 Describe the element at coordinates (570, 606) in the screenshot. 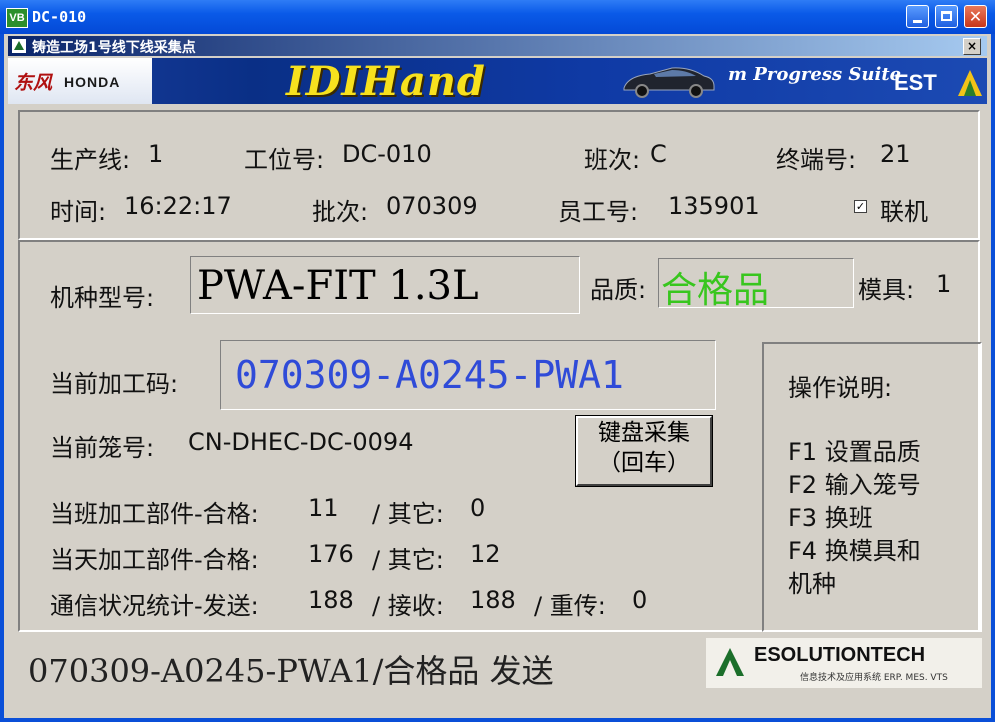

I see `resend-label: / 重传:` at that location.